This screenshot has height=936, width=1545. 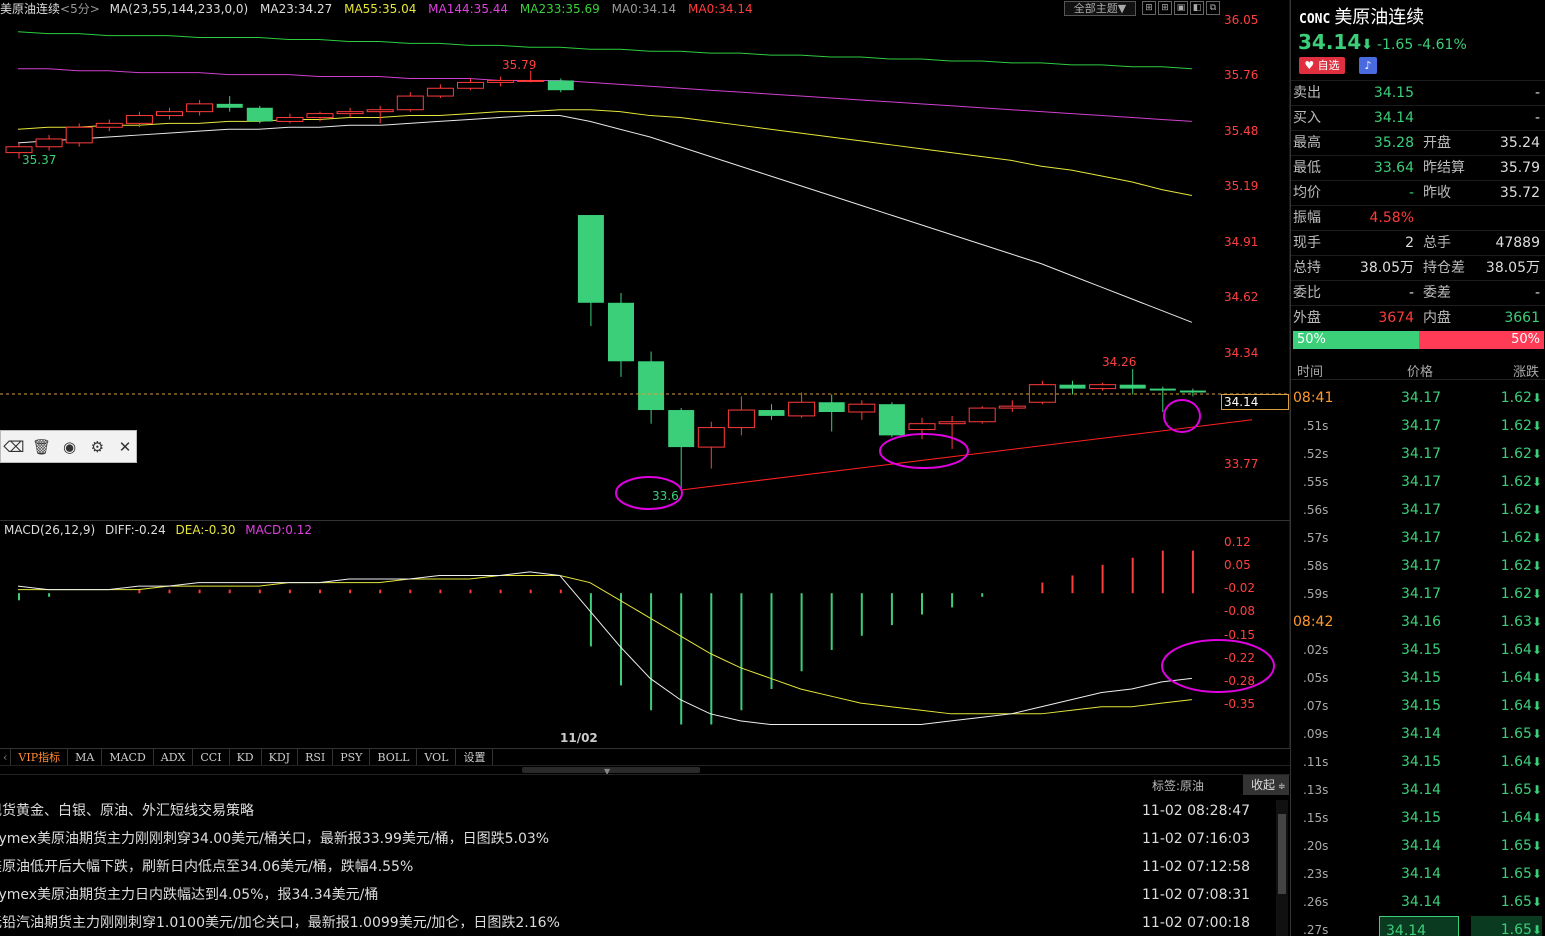 What do you see at coordinates (211, 757) in the screenshot?
I see `tab-cci: CCI` at bounding box center [211, 757].